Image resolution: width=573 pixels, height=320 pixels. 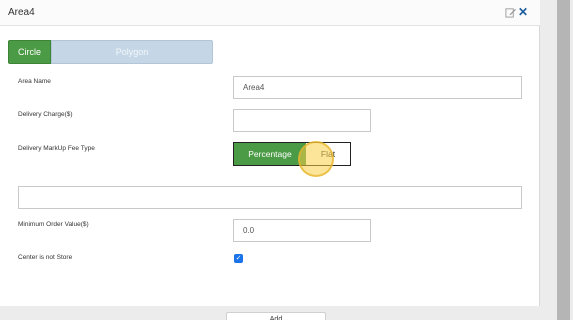 What do you see at coordinates (53, 224) in the screenshot?
I see `min-order-label: Minimum Order Value($)` at bounding box center [53, 224].